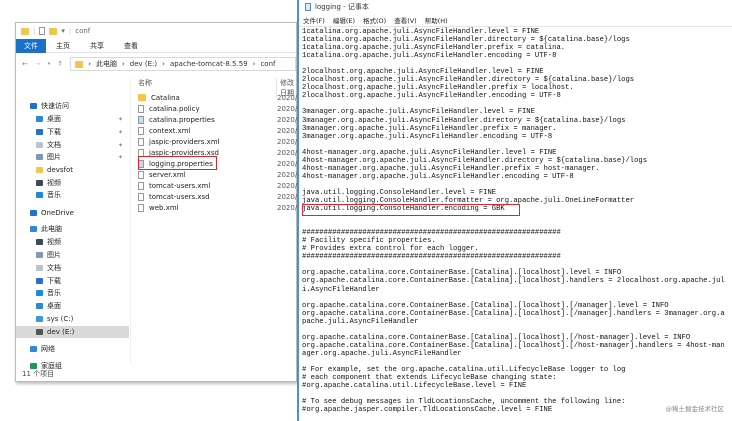  What do you see at coordinates (344, 20) in the screenshot?
I see `menu-edit: 编辑(E)` at bounding box center [344, 20].